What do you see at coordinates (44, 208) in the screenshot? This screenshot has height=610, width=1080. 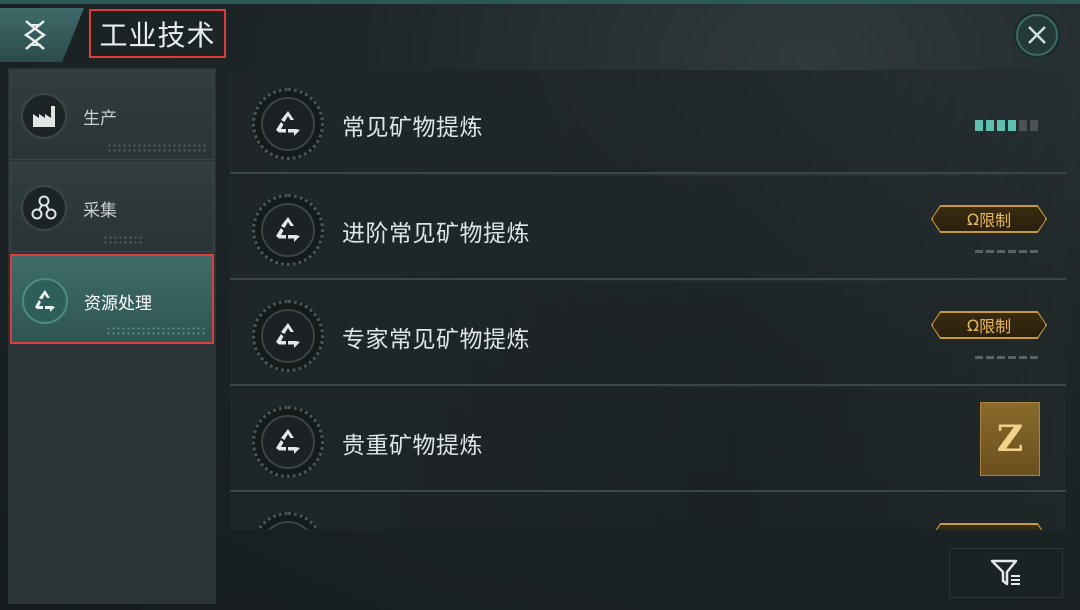 I see `molecule-icon` at bounding box center [44, 208].